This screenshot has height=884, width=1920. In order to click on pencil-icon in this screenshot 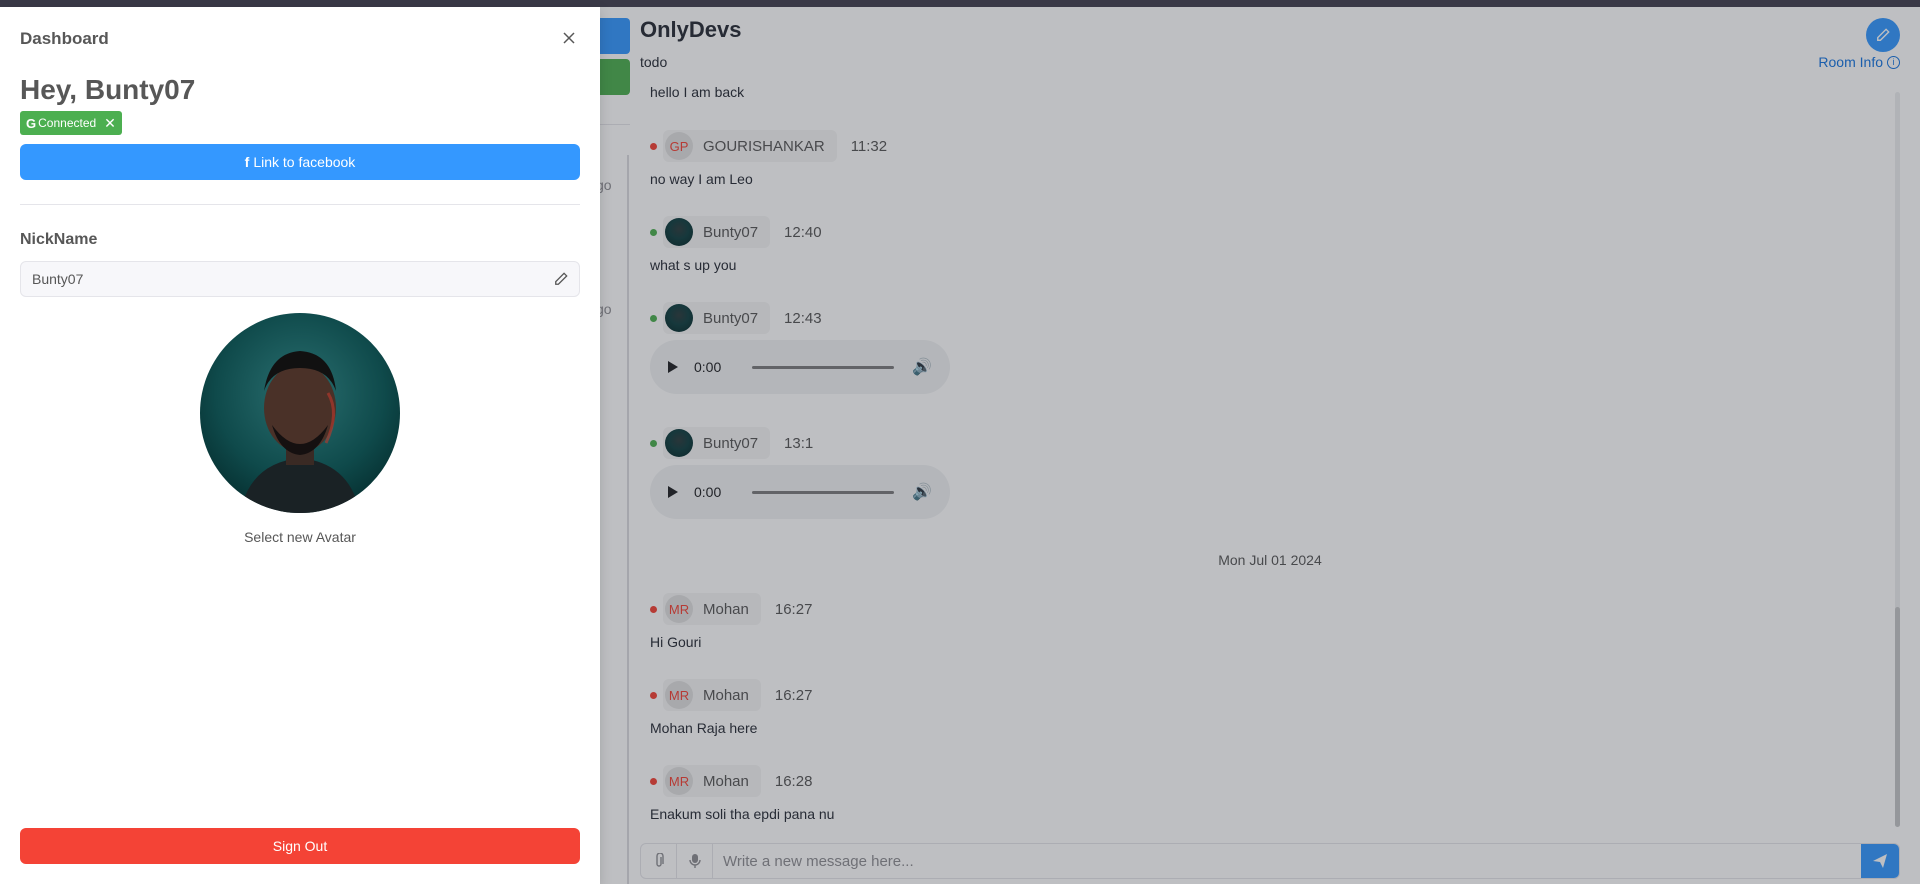, I will do `click(561, 278)`.